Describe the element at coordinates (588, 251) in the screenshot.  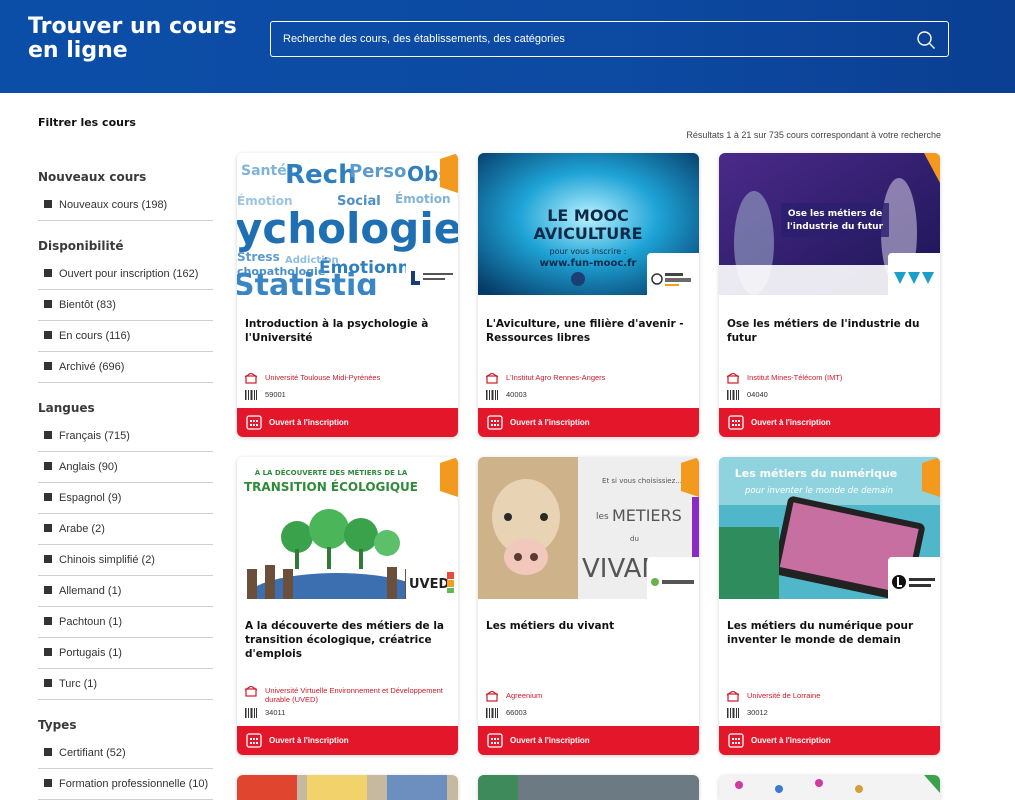
I see `aviculture-line-3: pour vous inscrire :` at that location.